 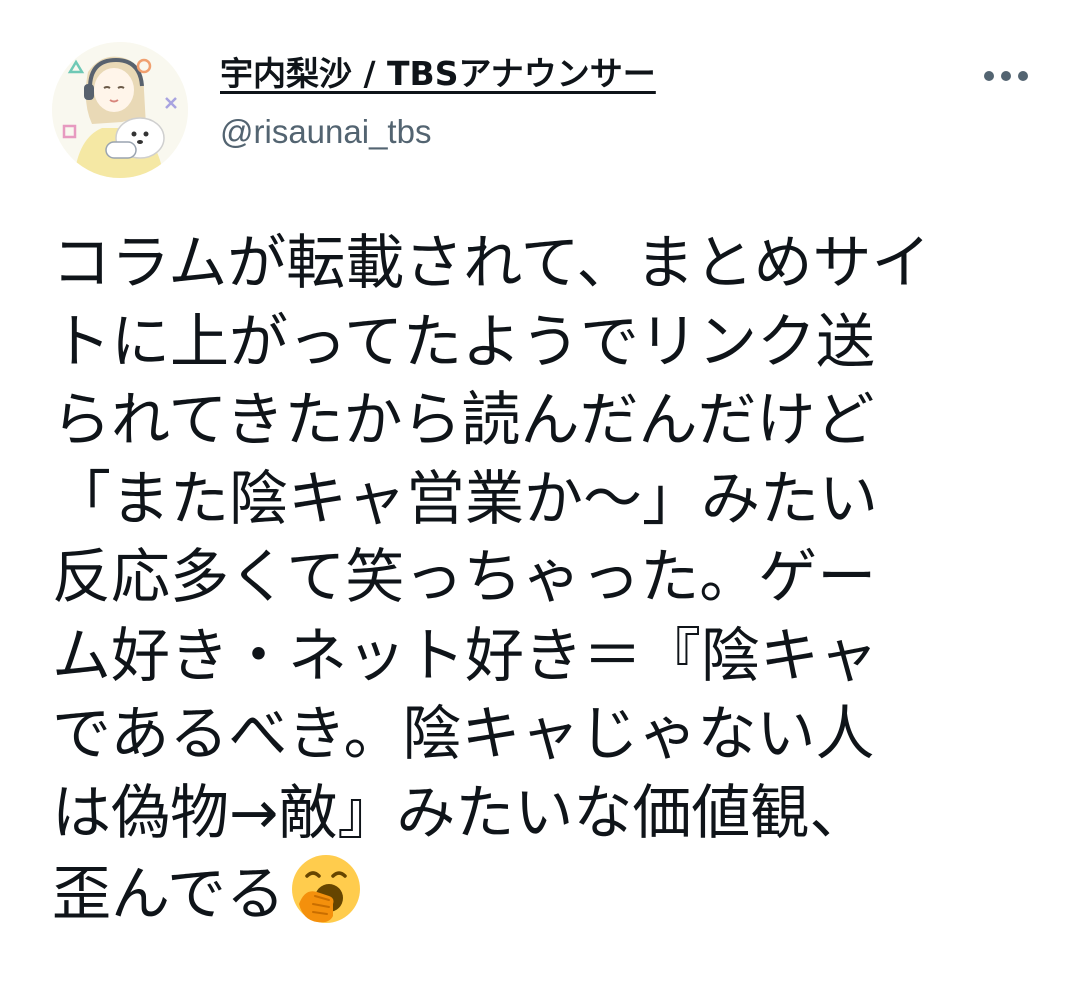 I want to click on user-avatar-illustration-icon, so click(x=120, y=110).